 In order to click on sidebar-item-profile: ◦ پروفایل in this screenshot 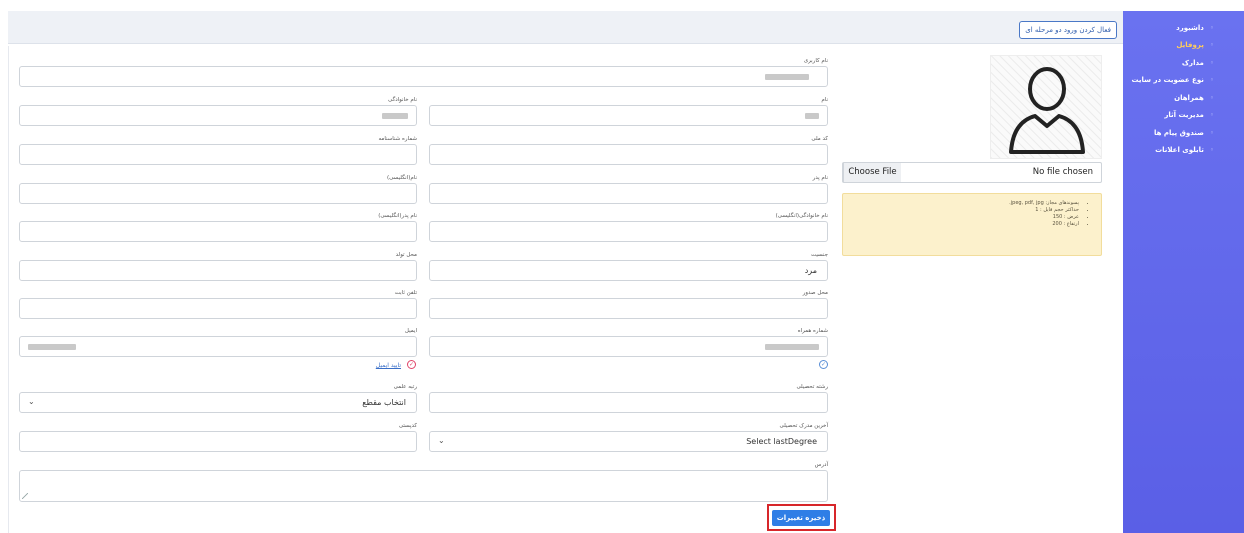, I will do `click(1183, 46)`.